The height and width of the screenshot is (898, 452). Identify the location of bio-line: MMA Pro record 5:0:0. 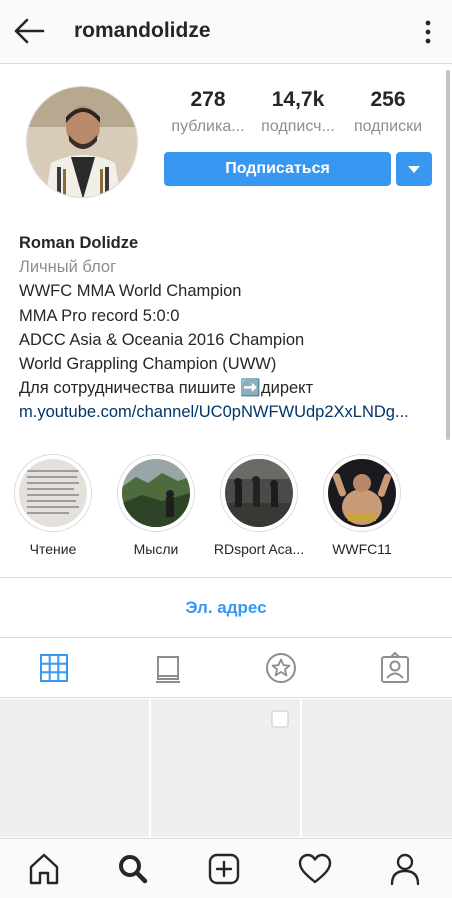
(99, 315).